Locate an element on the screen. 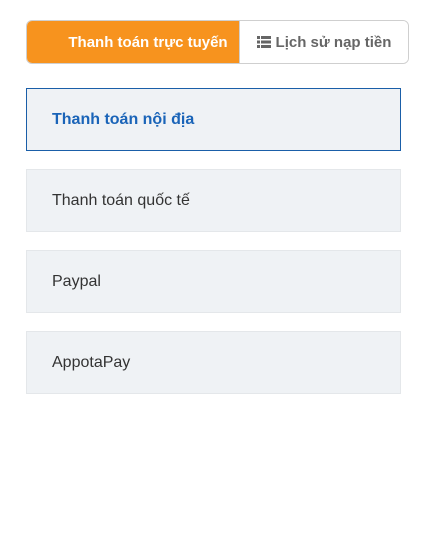 This screenshot has width=429, height=552. payment-method-label: Thanh toán quốc tế is located at coordinates (121, 200).